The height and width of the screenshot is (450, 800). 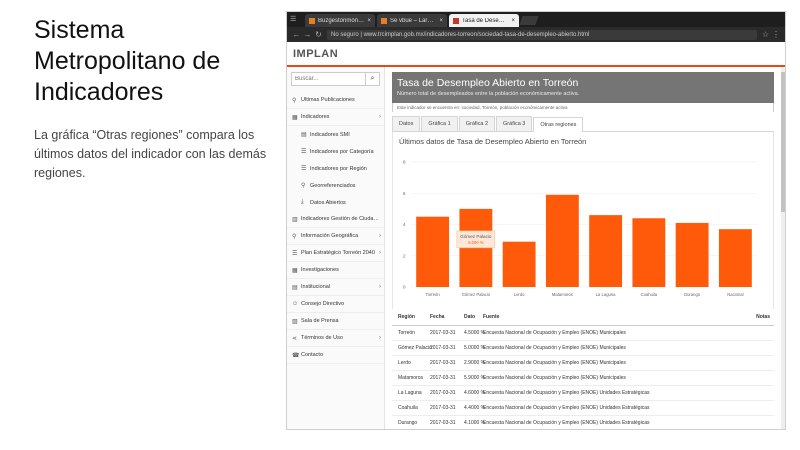 I want to click on x-tick-label: Durango, so click(x=692, y=294).